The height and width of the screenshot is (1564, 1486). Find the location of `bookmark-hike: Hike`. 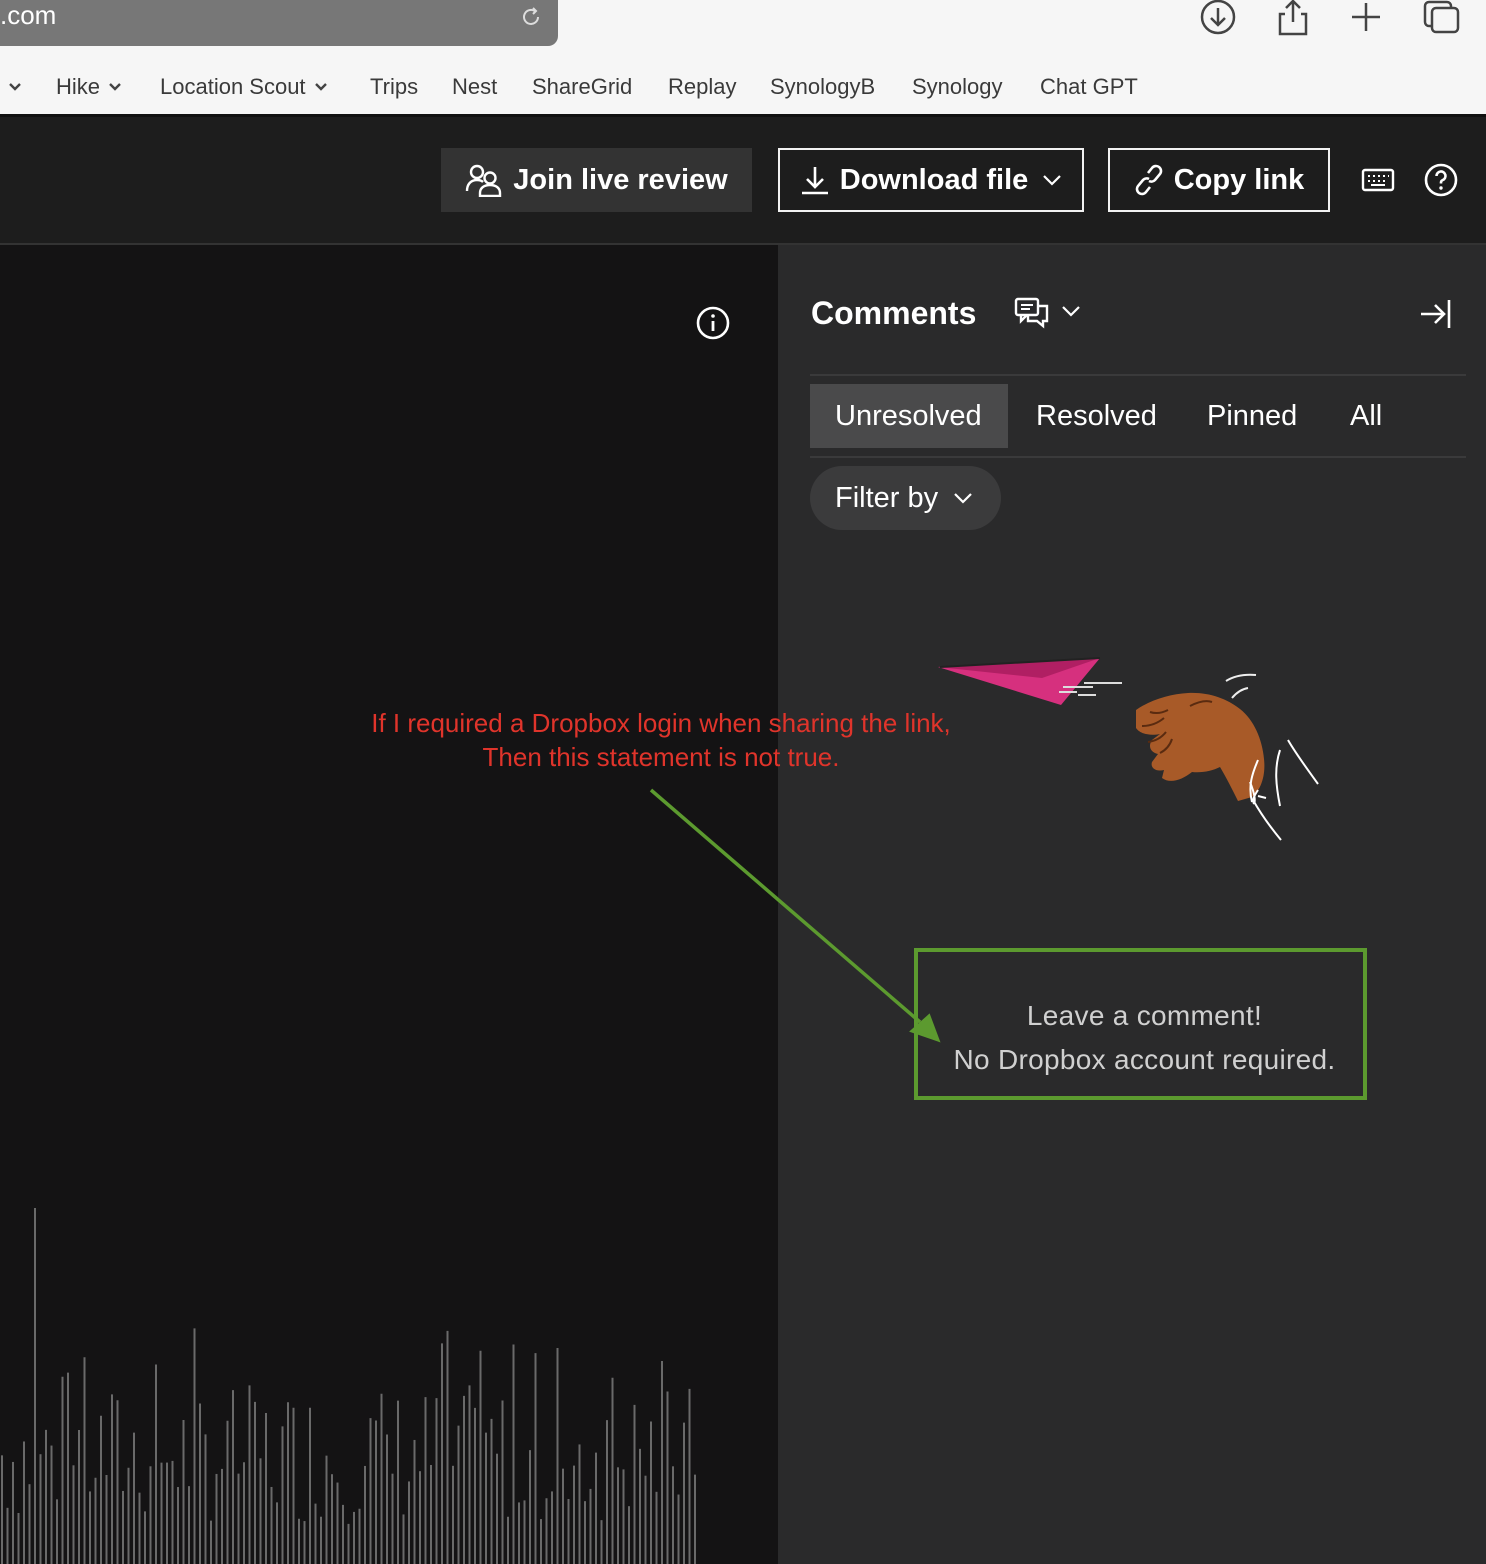

bookmark-hike: Hike is located at coordinates (89, 87).